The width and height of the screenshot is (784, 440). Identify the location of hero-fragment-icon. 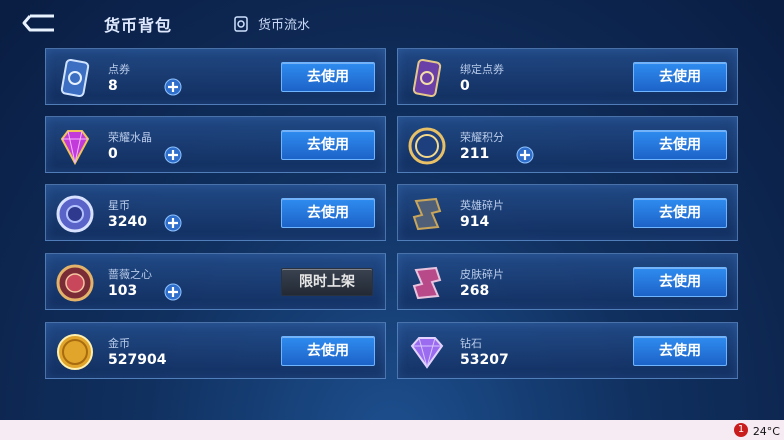
(427, 214).